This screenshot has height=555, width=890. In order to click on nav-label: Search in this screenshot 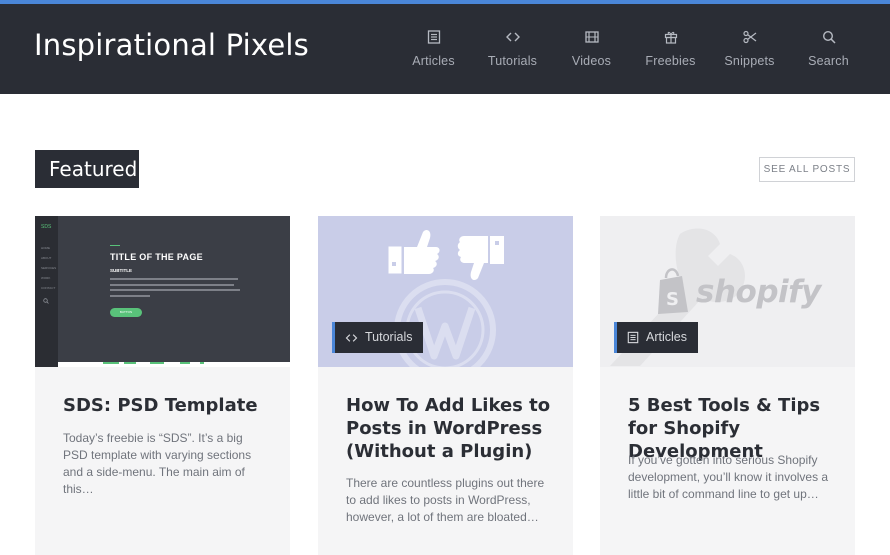, I will do `click(828, 61)`.